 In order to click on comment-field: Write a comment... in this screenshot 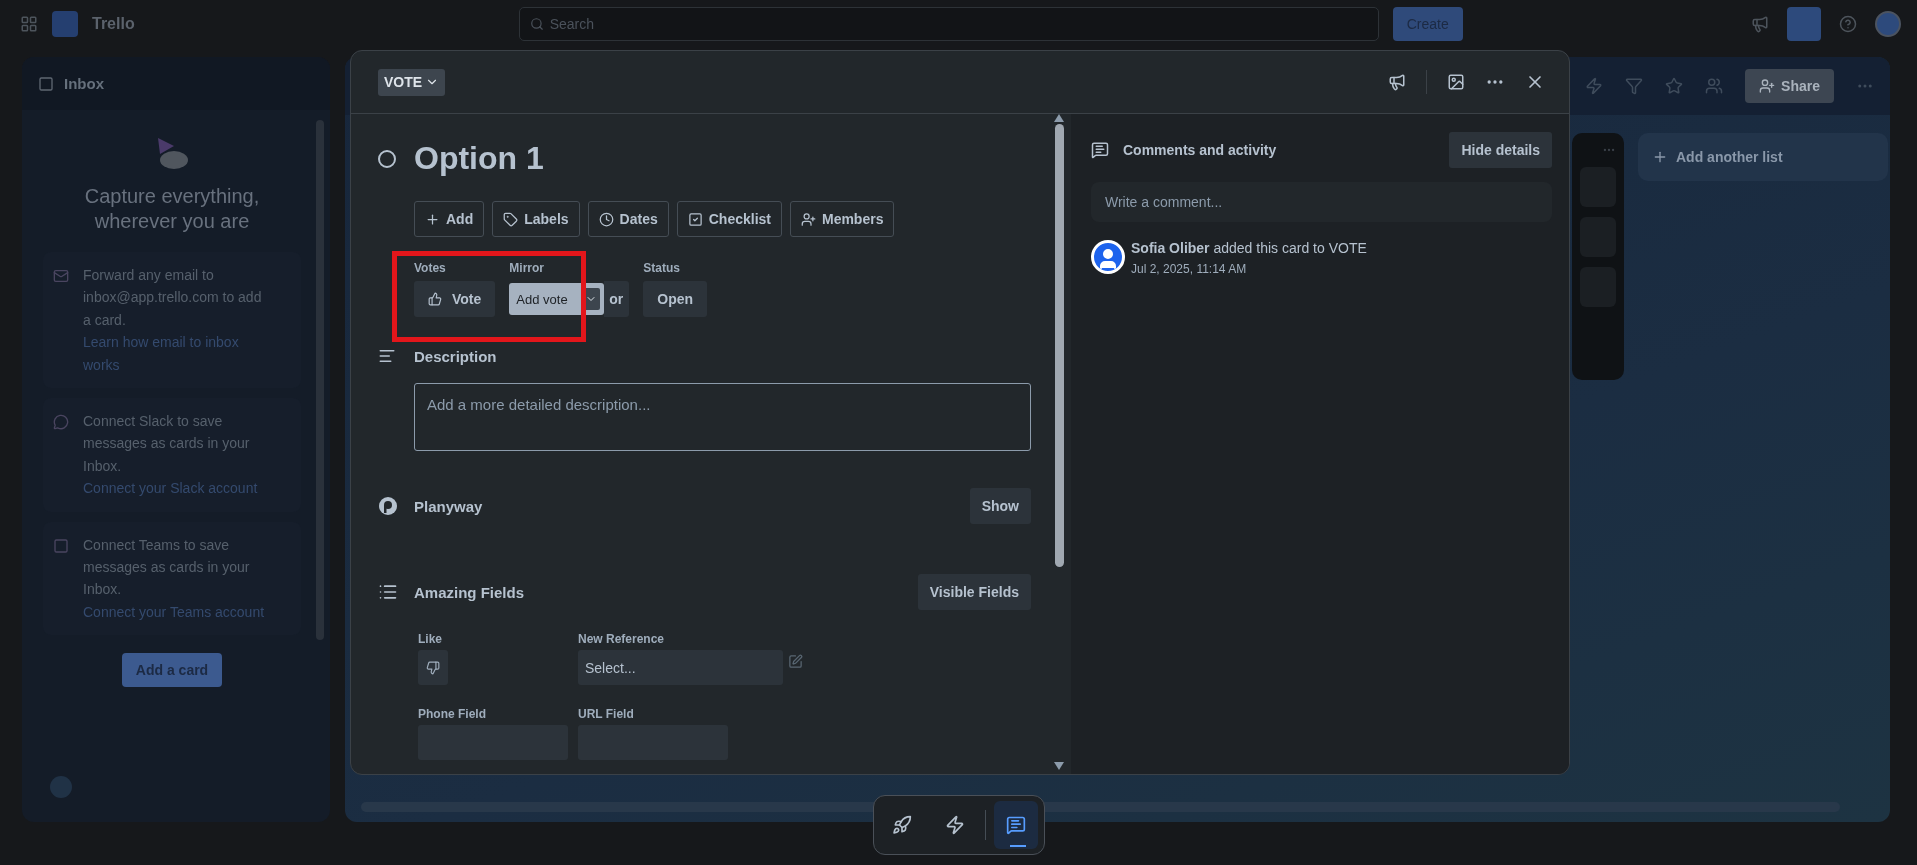, I will do `click(1321, 202)`.